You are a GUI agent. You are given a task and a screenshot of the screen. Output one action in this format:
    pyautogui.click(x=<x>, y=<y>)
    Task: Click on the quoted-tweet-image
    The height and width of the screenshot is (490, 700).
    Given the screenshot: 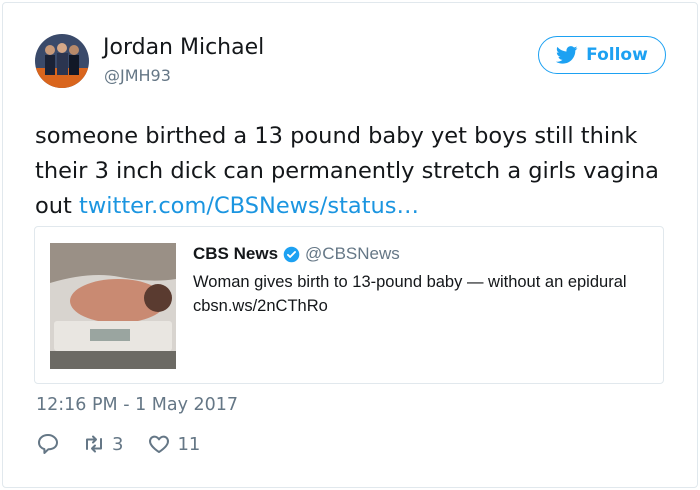 What is the action you would take?
    pyautogui.click(x=113, y=306)
    